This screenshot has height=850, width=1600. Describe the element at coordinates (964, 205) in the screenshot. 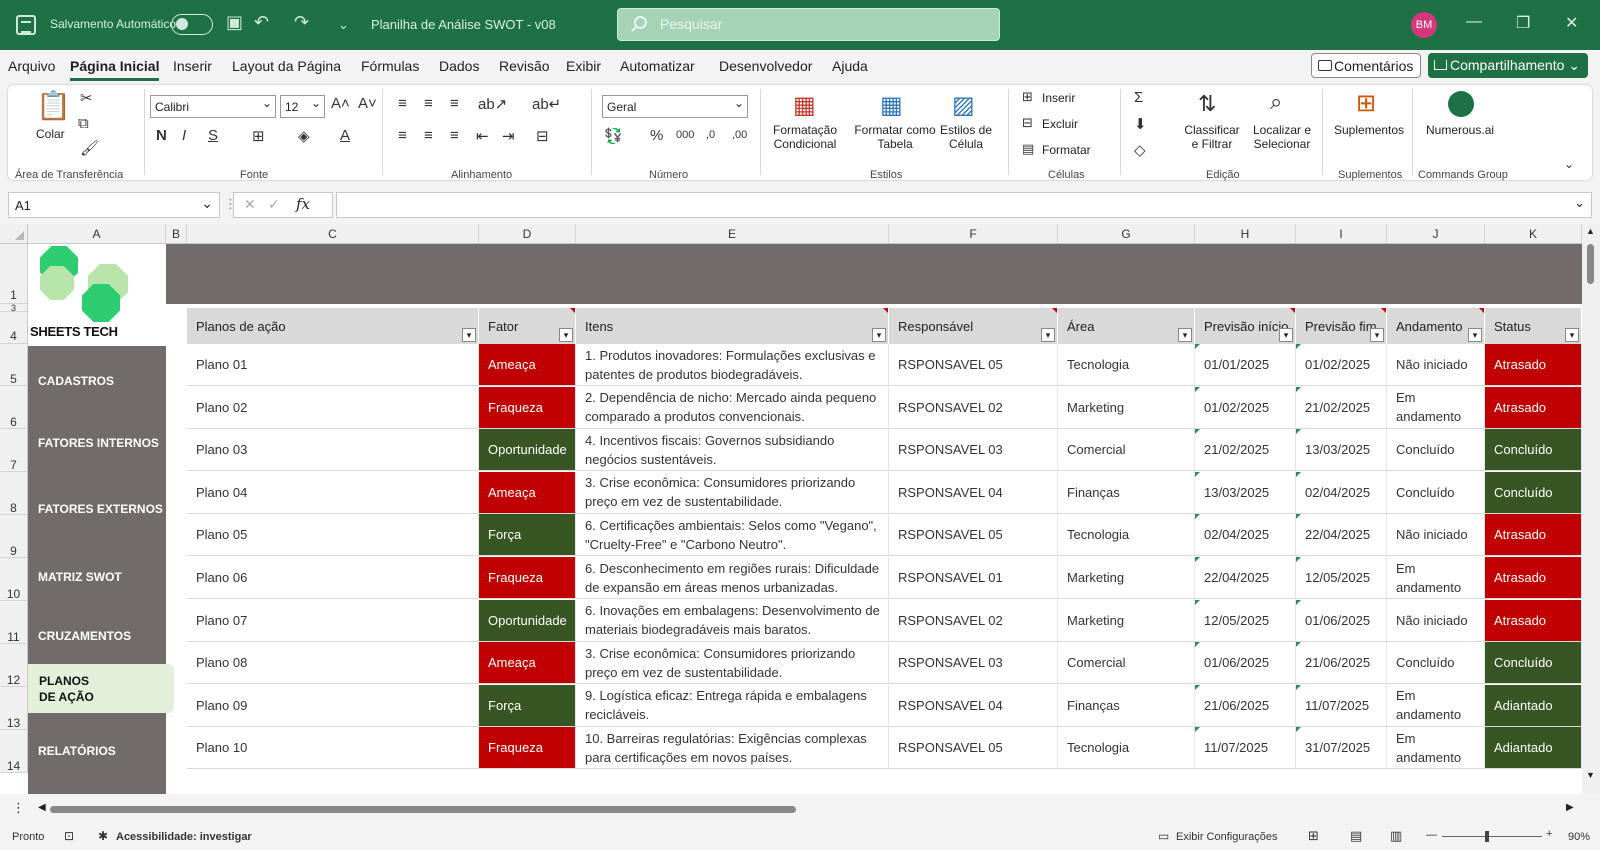

I see `formula-input: ⌄` at that location.